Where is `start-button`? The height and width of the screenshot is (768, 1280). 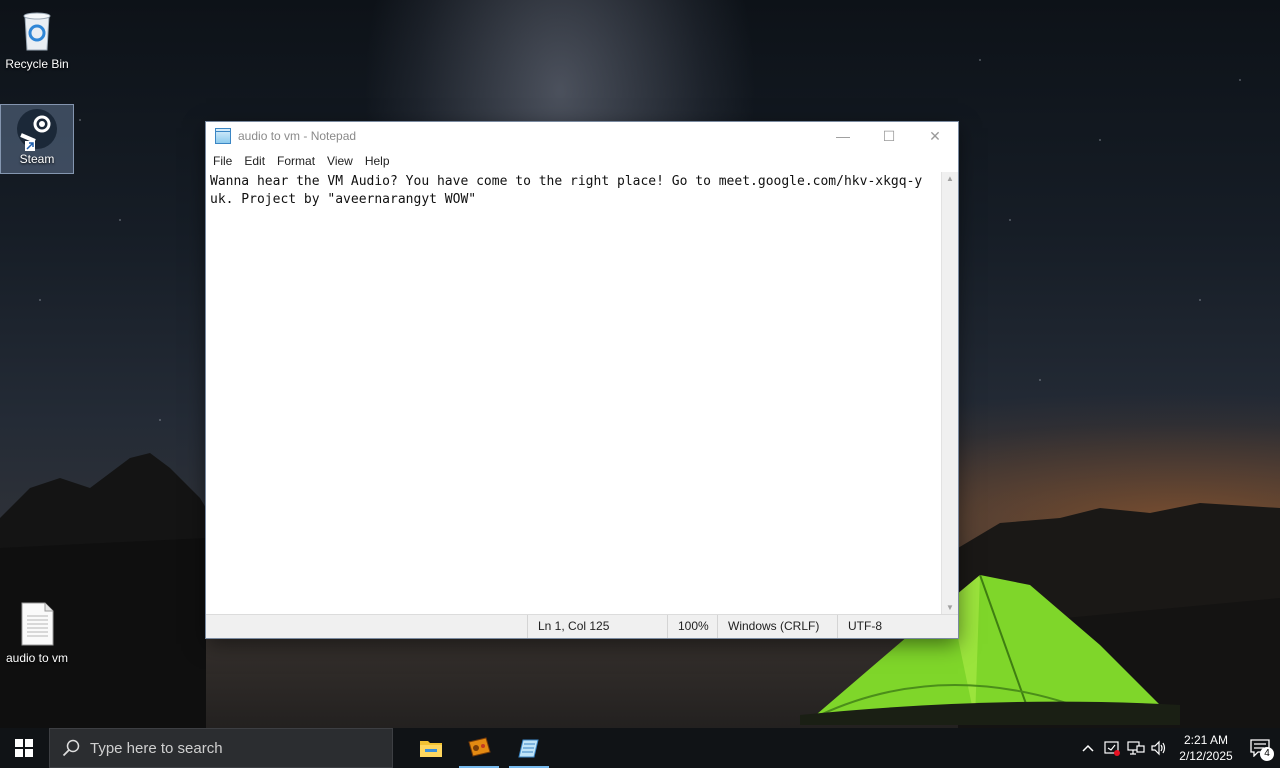
start-button is located at coordinates (24, 748).